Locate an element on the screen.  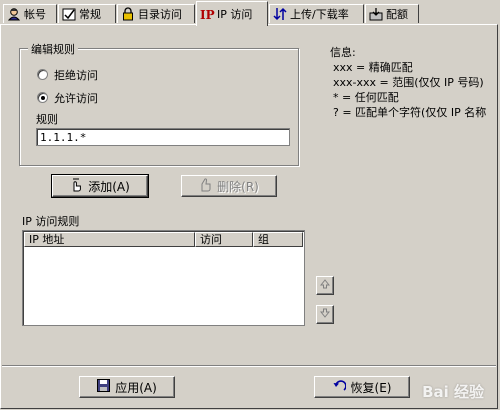
list-header: IP 地址 访问 组 is located at coordinates (163, 239).